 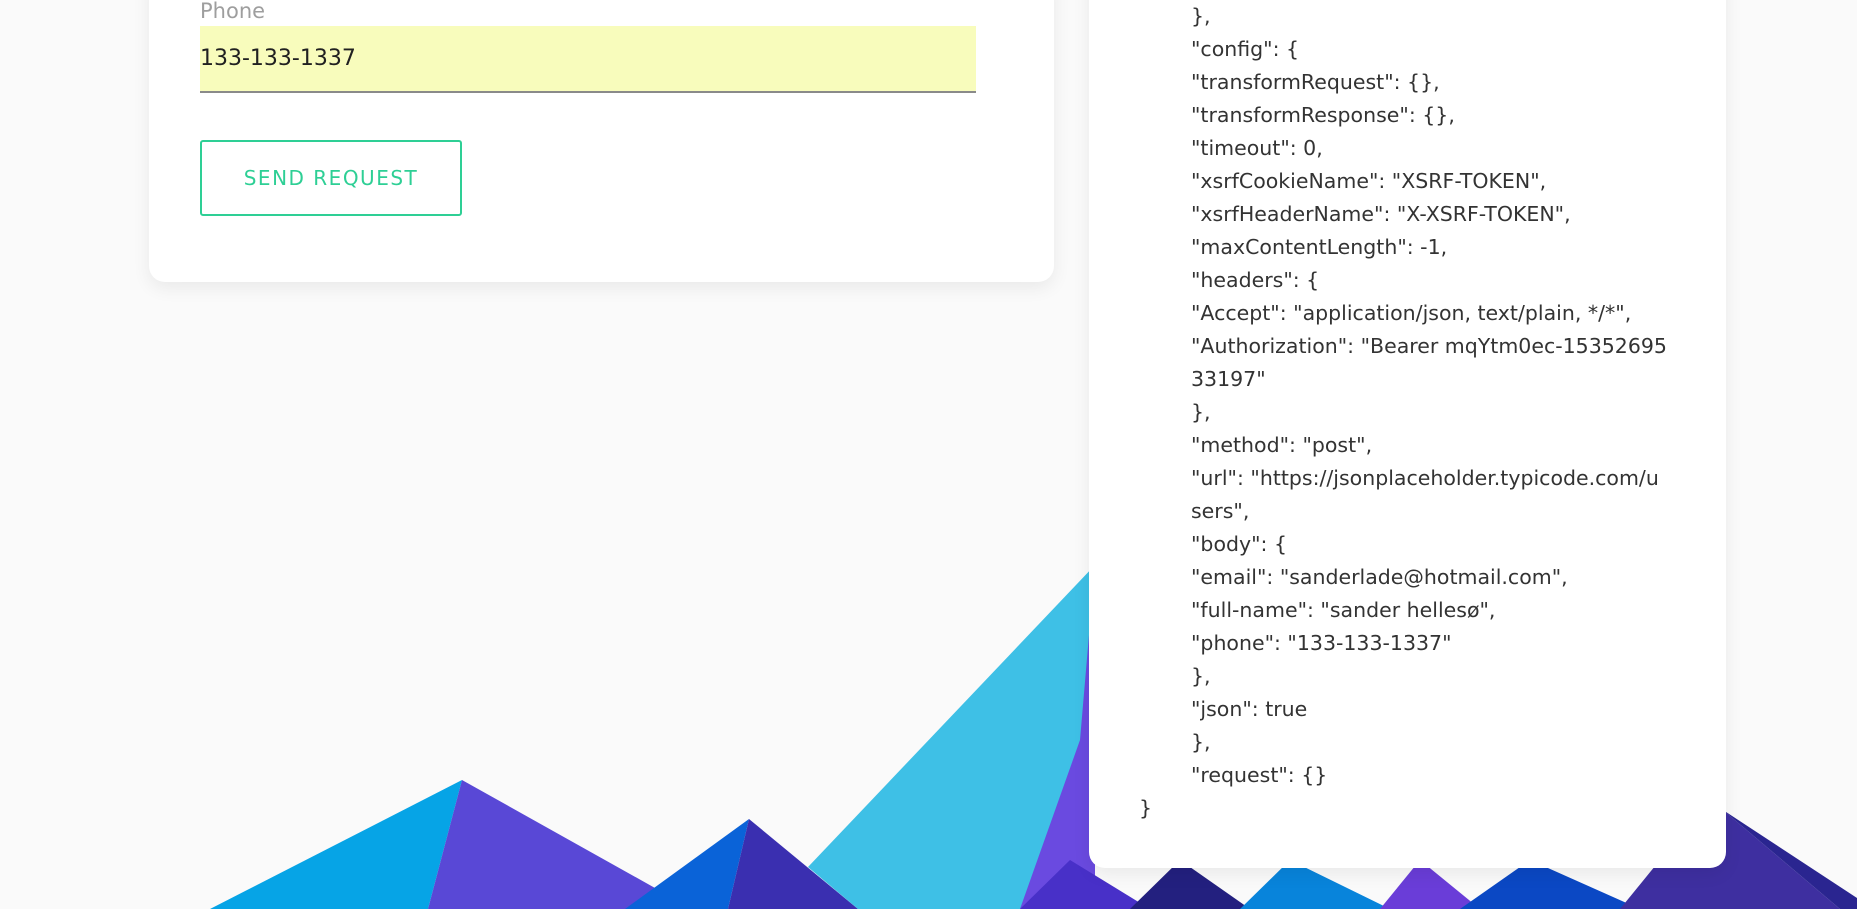 I want to click on response-line: "transformRequest": {},, so click(x=1315, y=82).